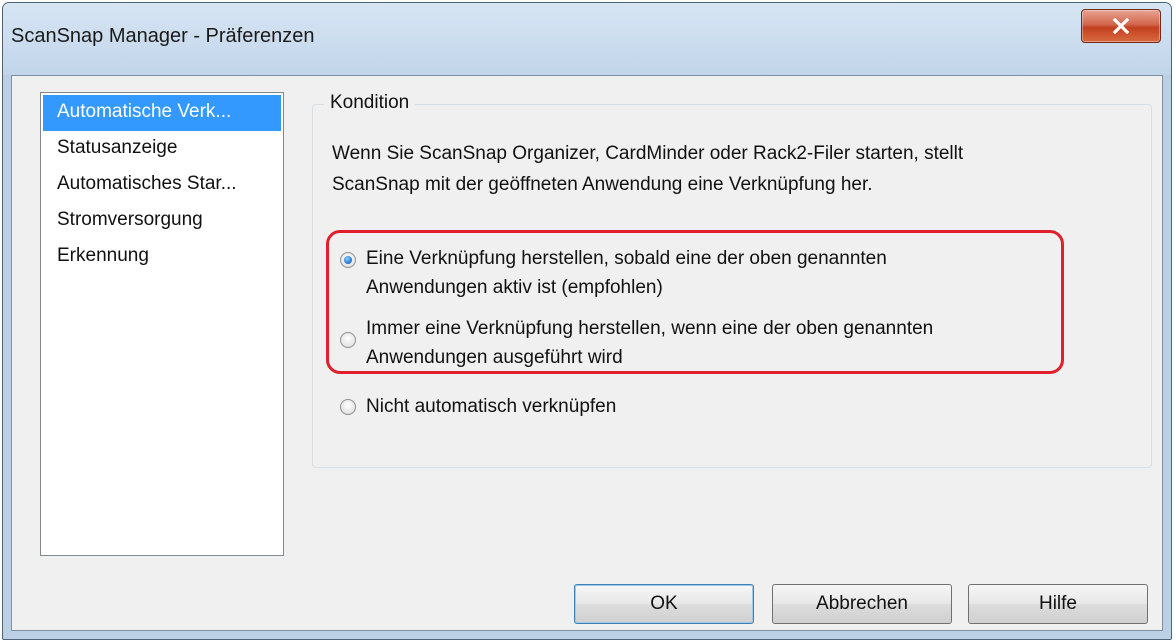  I want to click on sidebar-item-erkennung: Erkennung, so click(162, 257).